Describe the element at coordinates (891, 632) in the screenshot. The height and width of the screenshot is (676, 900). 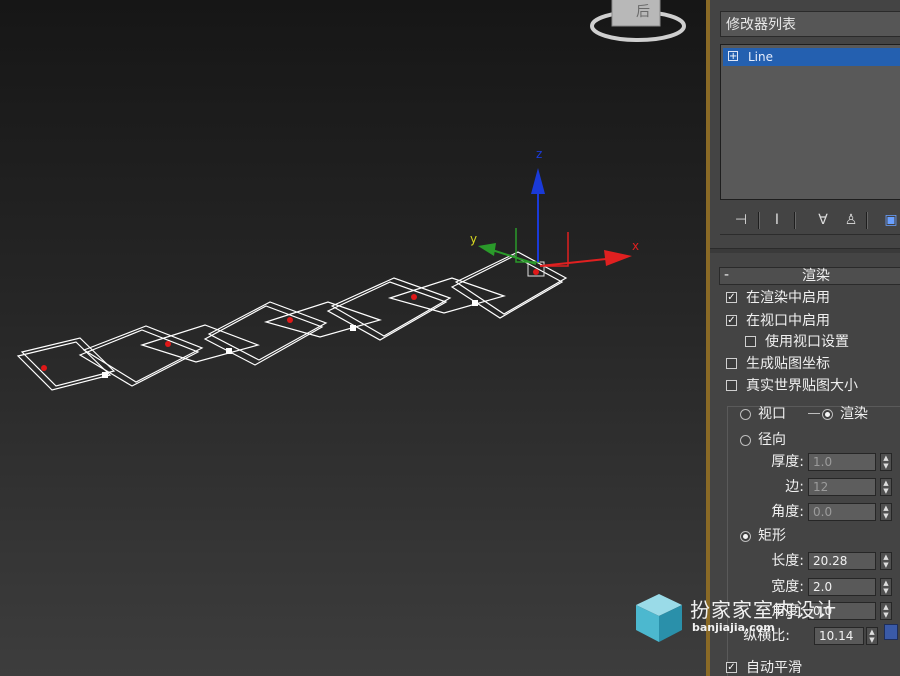
I see `aspect-lock-icon` at that location.